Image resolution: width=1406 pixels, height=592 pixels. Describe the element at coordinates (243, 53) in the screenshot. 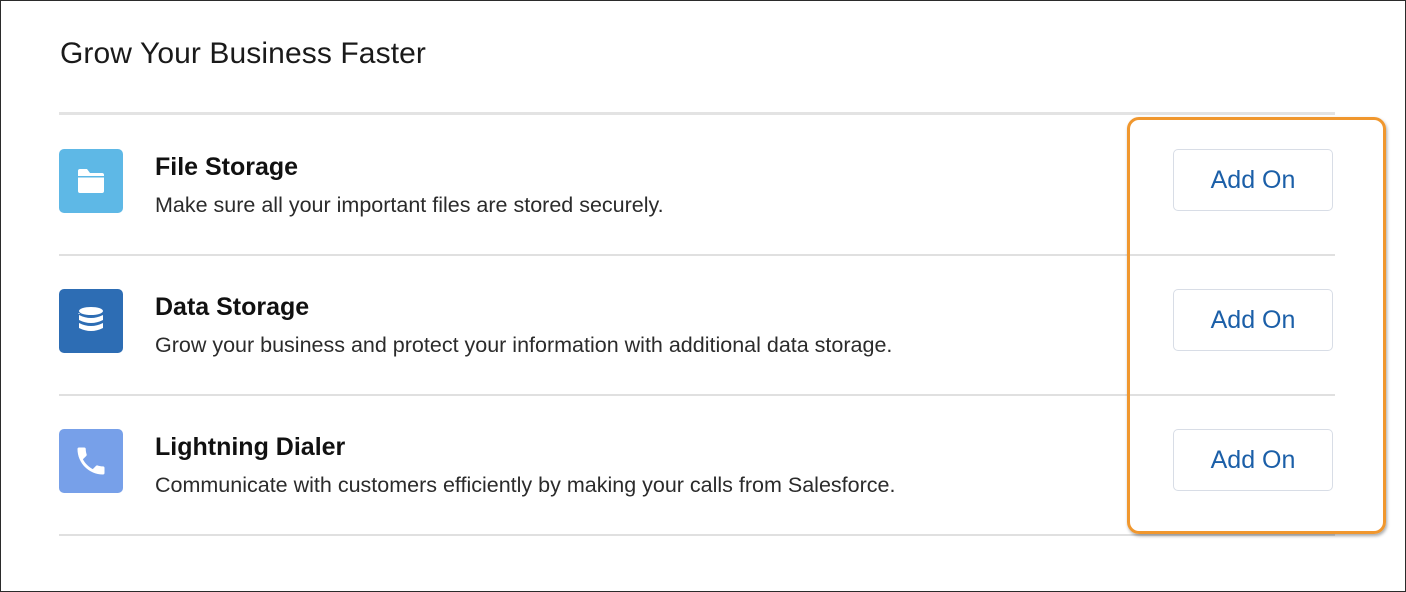

I see `page-title: Grow Your Business Faster` at that location.